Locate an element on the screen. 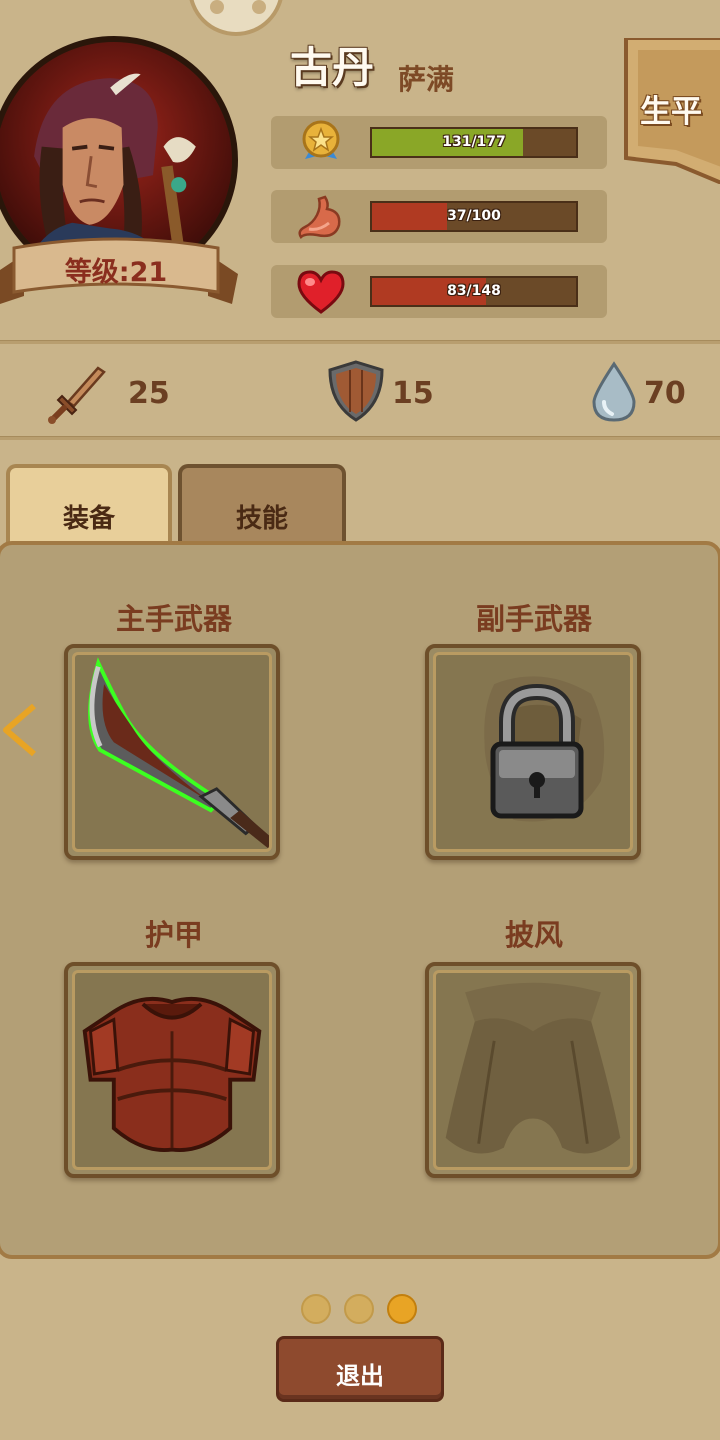  main-weapon-slot is located at coordinates (172, 752).